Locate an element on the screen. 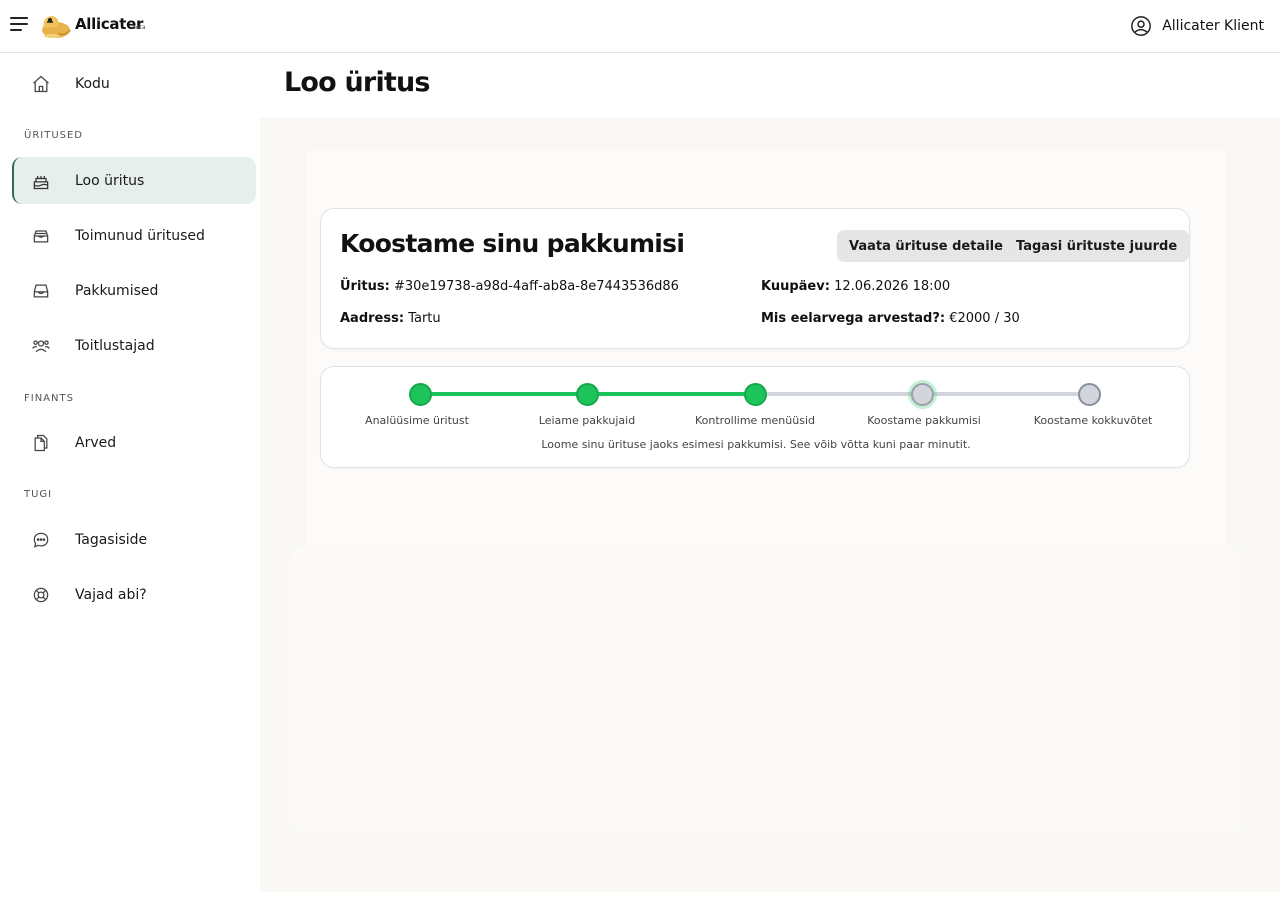 Image resolution: width=1280 pixels, height=900 pixels. event-date-value: 12.06.2026 18:00 is located at coordinates (892, 286).